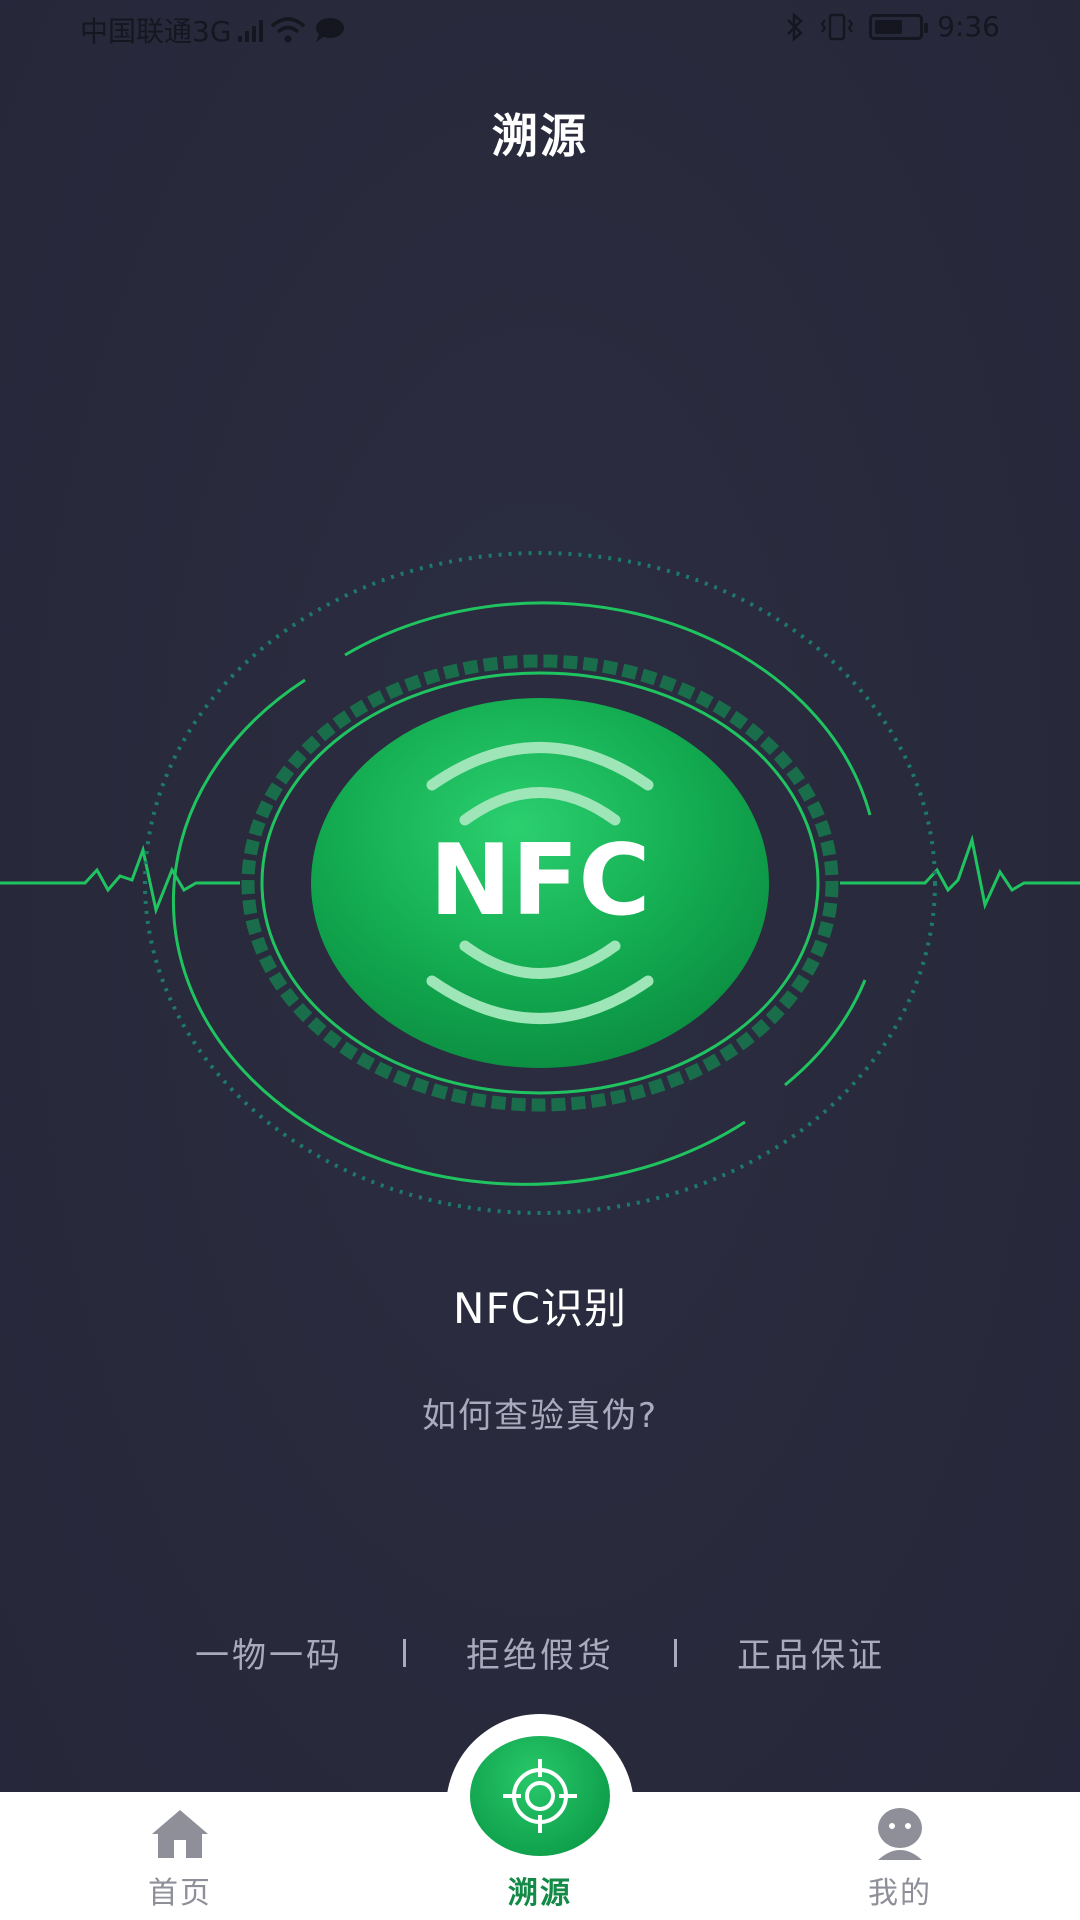 The image size is (1080, 1920). What do you see at coordinates (120, 880) in the screenshot?
I see `pulse-line-left` at bounding box center [120, 880].